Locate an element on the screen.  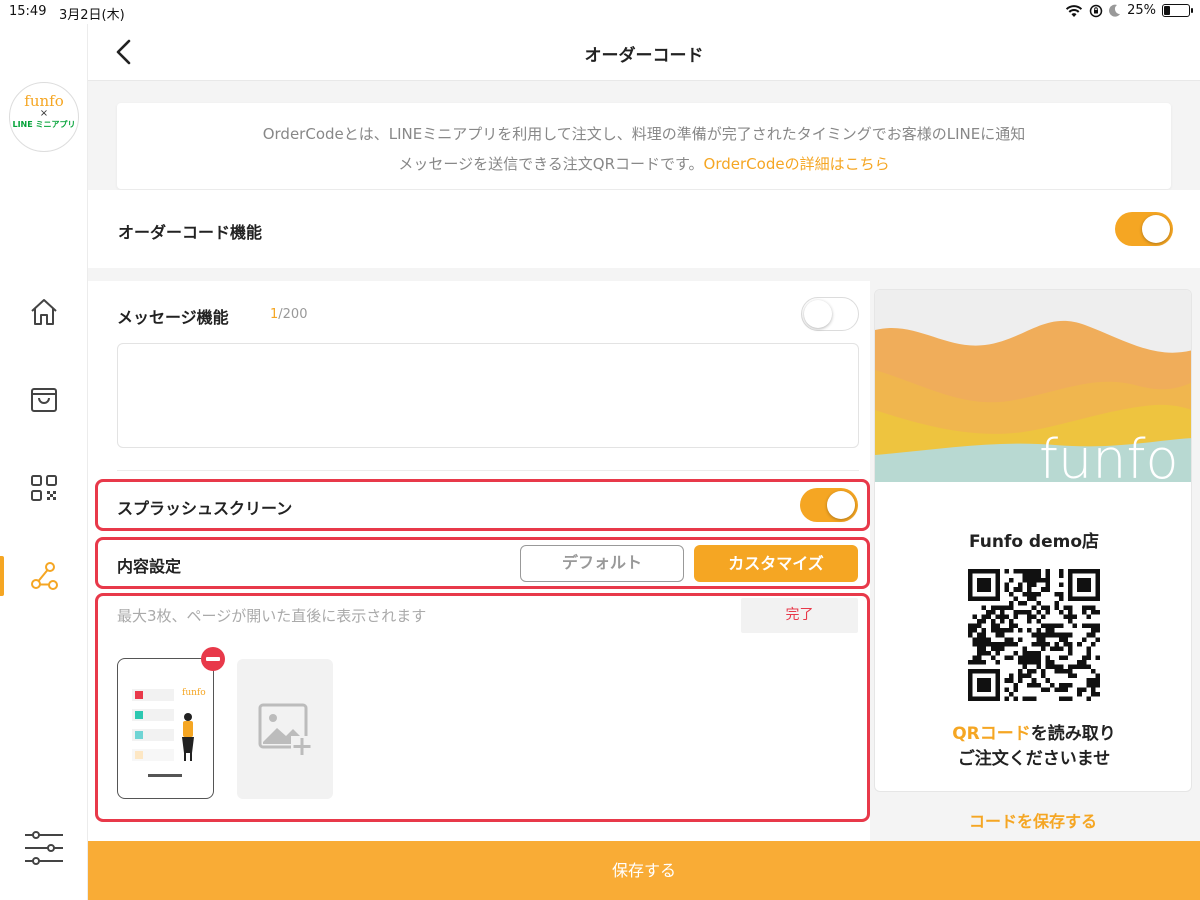
sidebar-item-share is located at coordinates (44, 576).